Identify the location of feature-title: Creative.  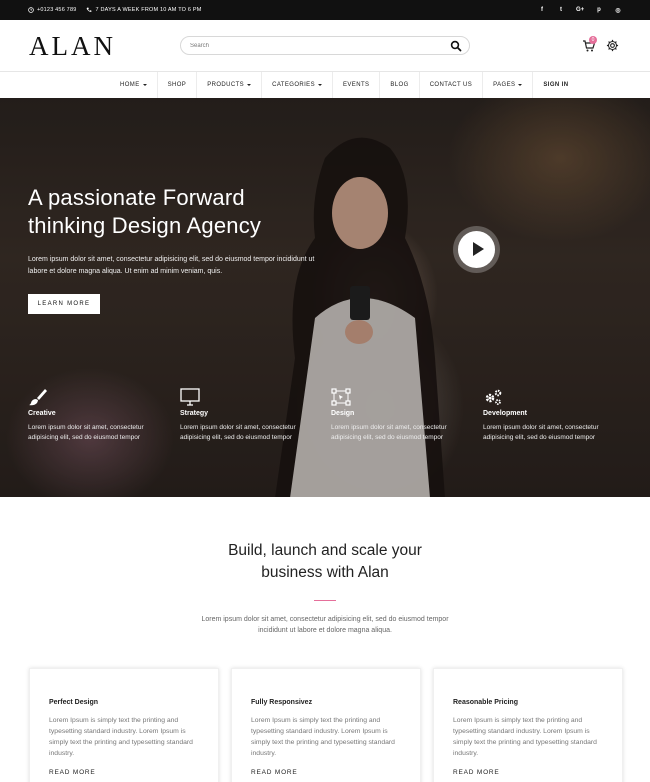
(42, 413).